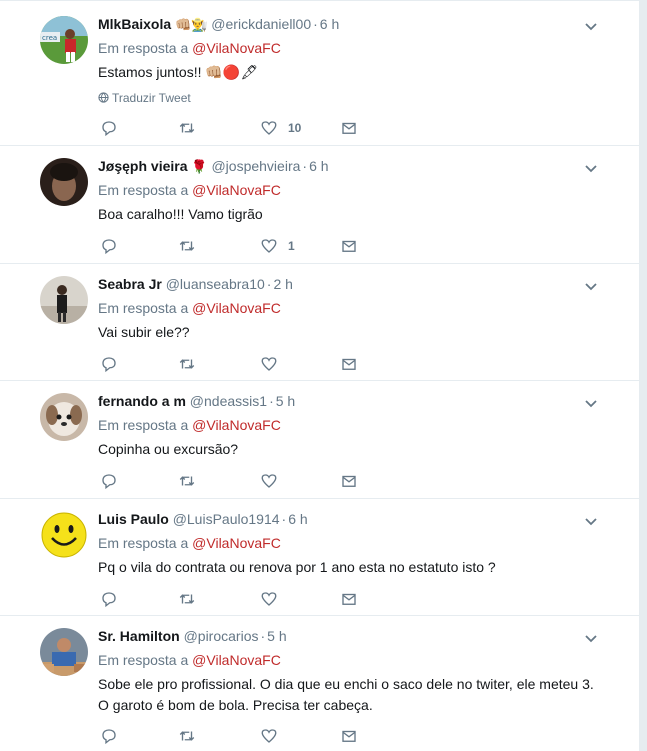 This screenshot has height=751, width=647. What do you see at coordinates (233, 246) in the screenshot?
I see `tweet-actions: 1` at bounding box center [233, 246].